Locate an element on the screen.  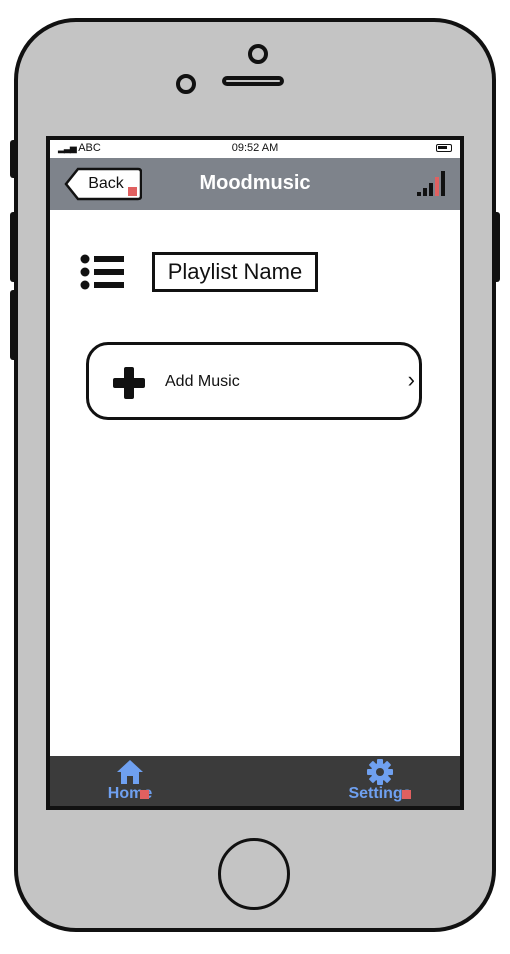
sensor-dot is located at coordinates (186, 84).